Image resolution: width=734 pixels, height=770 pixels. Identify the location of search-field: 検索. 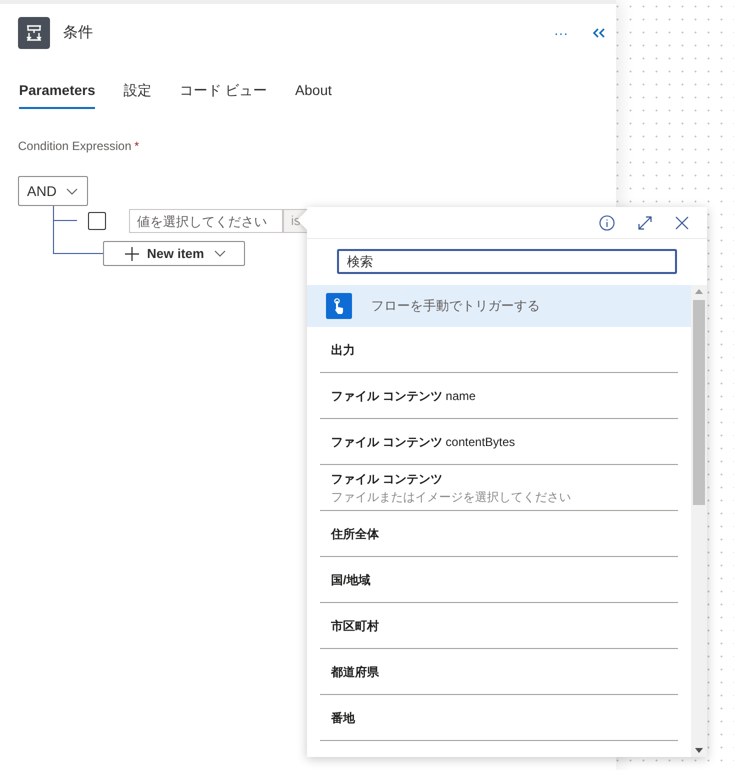
(507, 261).